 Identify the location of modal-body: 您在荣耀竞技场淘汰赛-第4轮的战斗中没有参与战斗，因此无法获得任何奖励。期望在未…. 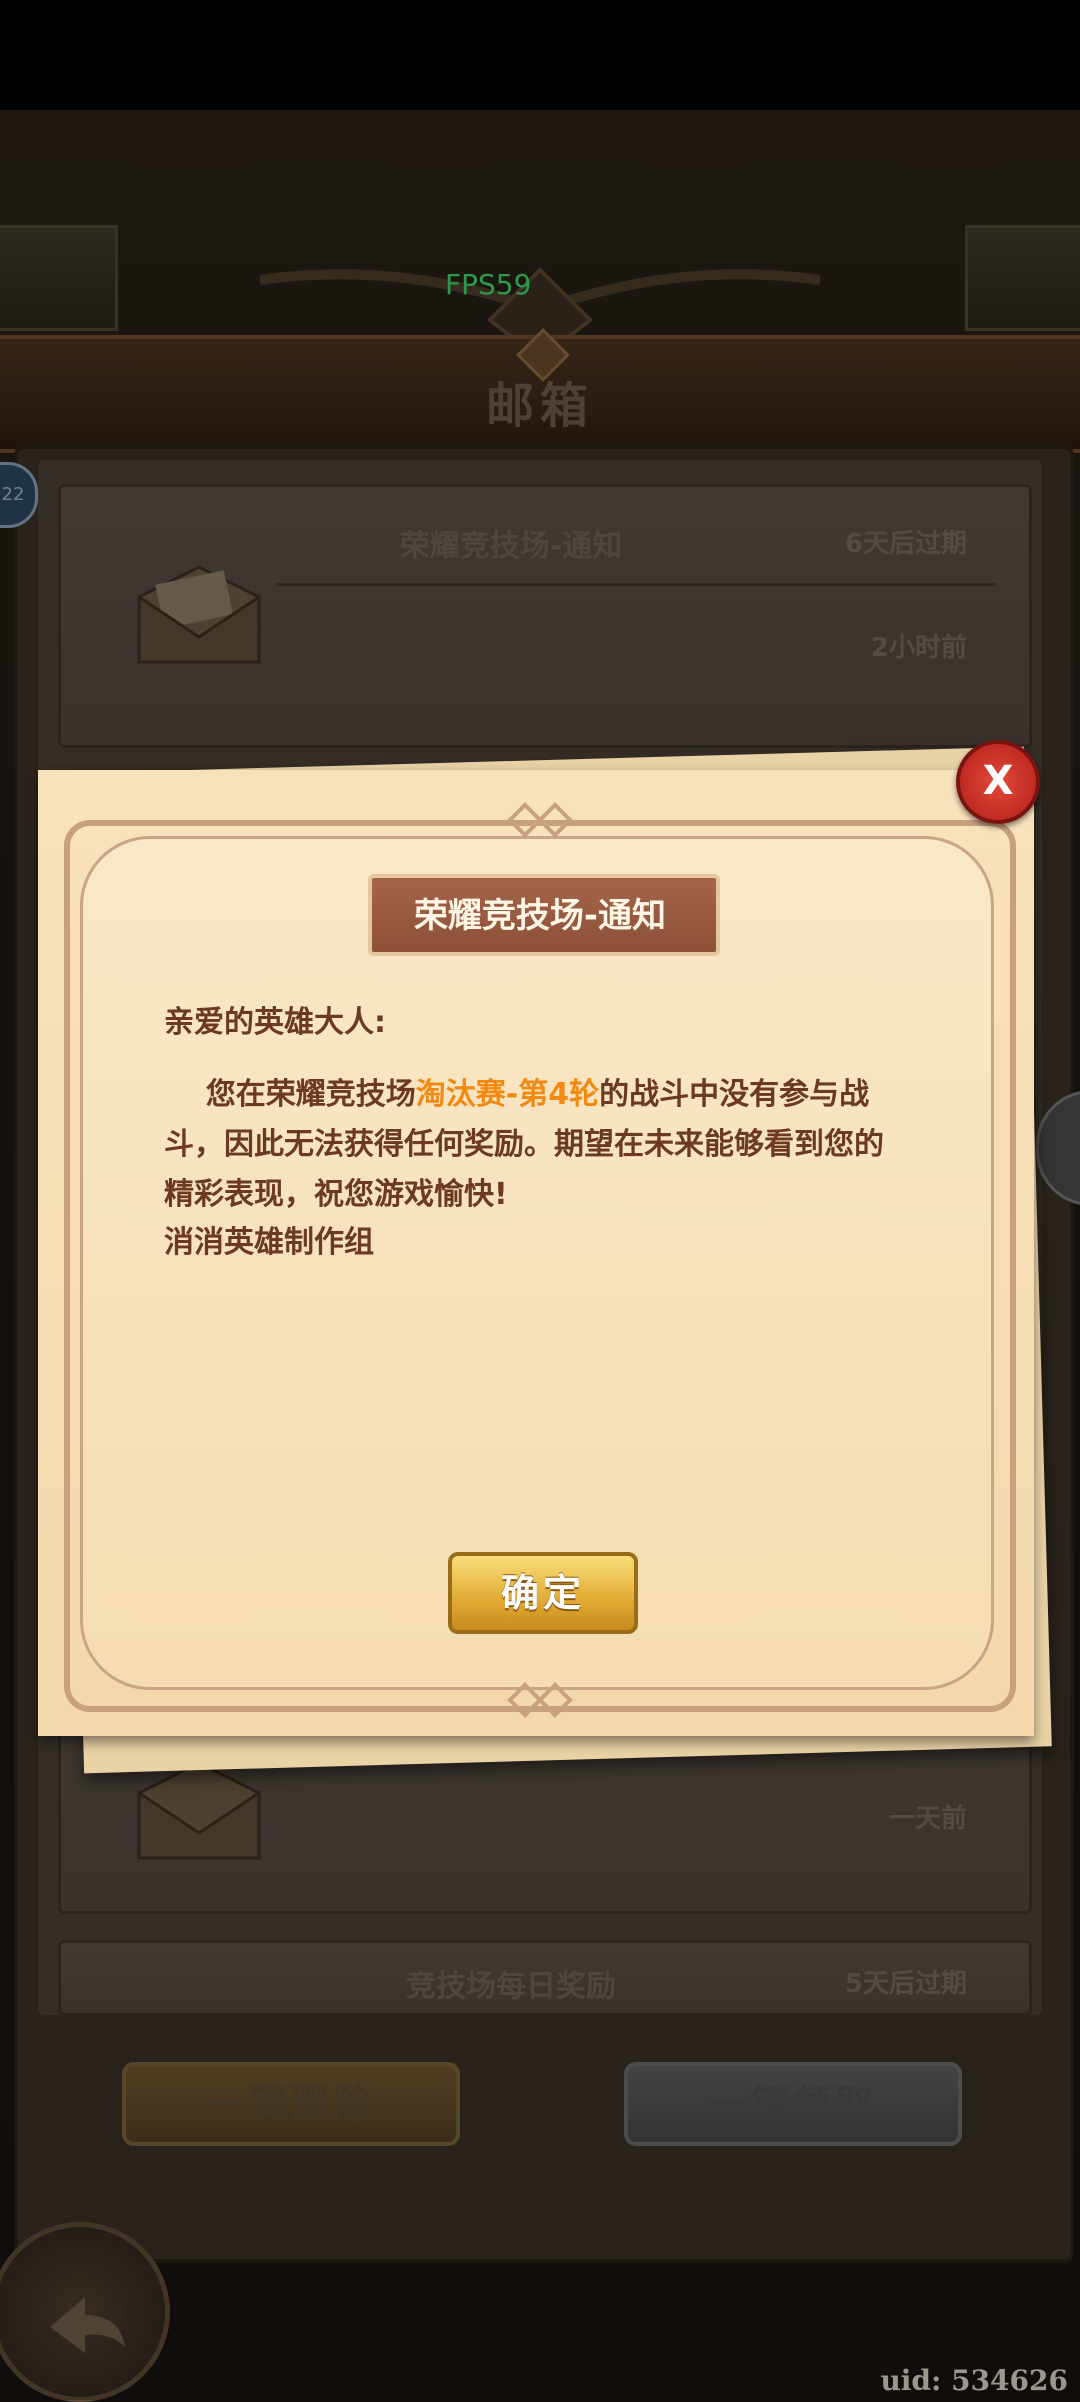
(534, 1145).